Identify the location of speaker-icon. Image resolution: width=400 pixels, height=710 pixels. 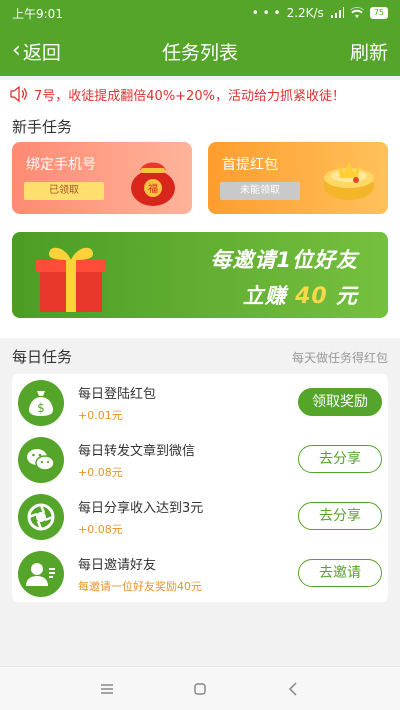
(18, 94).